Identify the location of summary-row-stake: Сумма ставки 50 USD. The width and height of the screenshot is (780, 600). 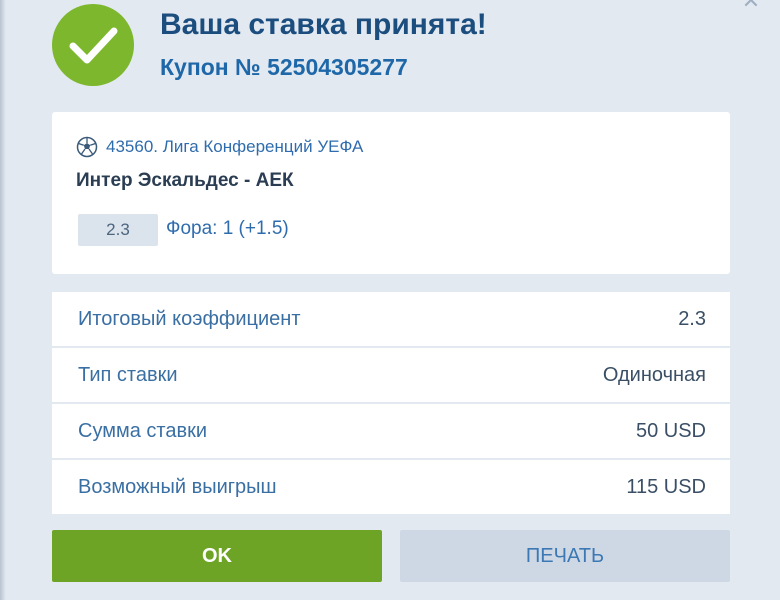
(391, 431).